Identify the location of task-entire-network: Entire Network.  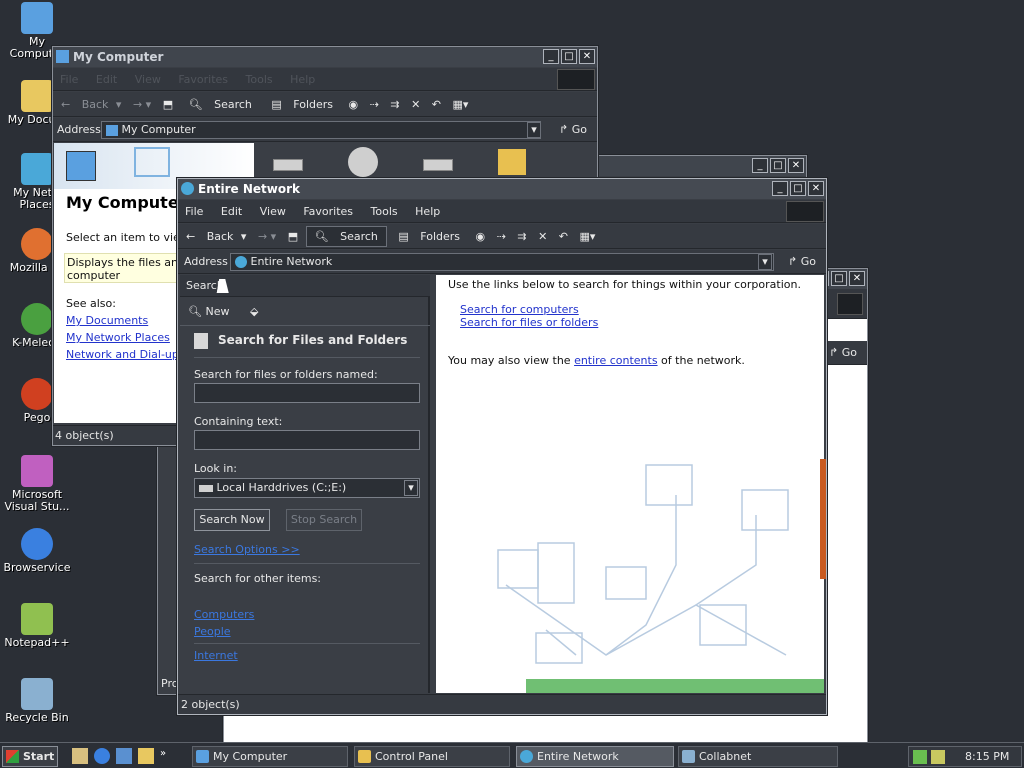
(595, 756).